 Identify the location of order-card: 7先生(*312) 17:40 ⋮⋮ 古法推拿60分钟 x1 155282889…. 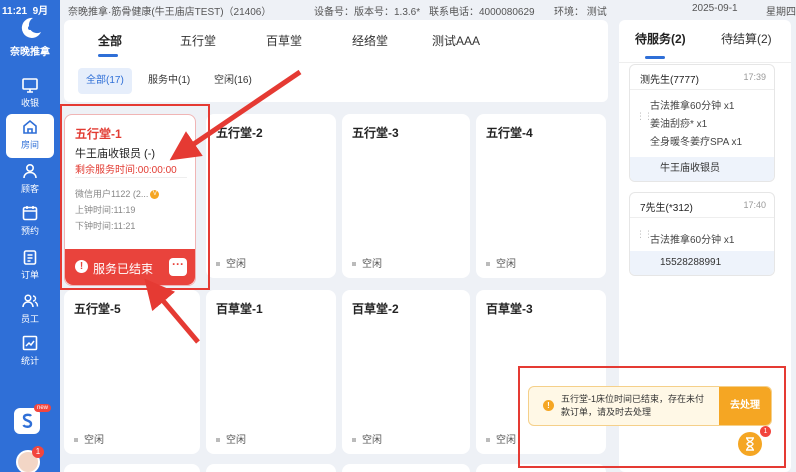
(702, 234).